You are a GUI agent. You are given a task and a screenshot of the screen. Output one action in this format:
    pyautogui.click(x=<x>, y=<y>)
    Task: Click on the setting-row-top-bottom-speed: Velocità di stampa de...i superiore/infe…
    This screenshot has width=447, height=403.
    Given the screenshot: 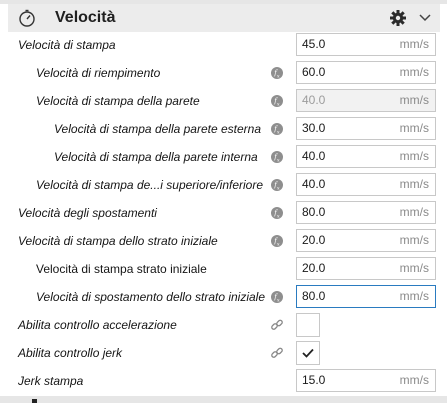 What is the action you would take?
    pyautogui.click(x=223, y=185)
    